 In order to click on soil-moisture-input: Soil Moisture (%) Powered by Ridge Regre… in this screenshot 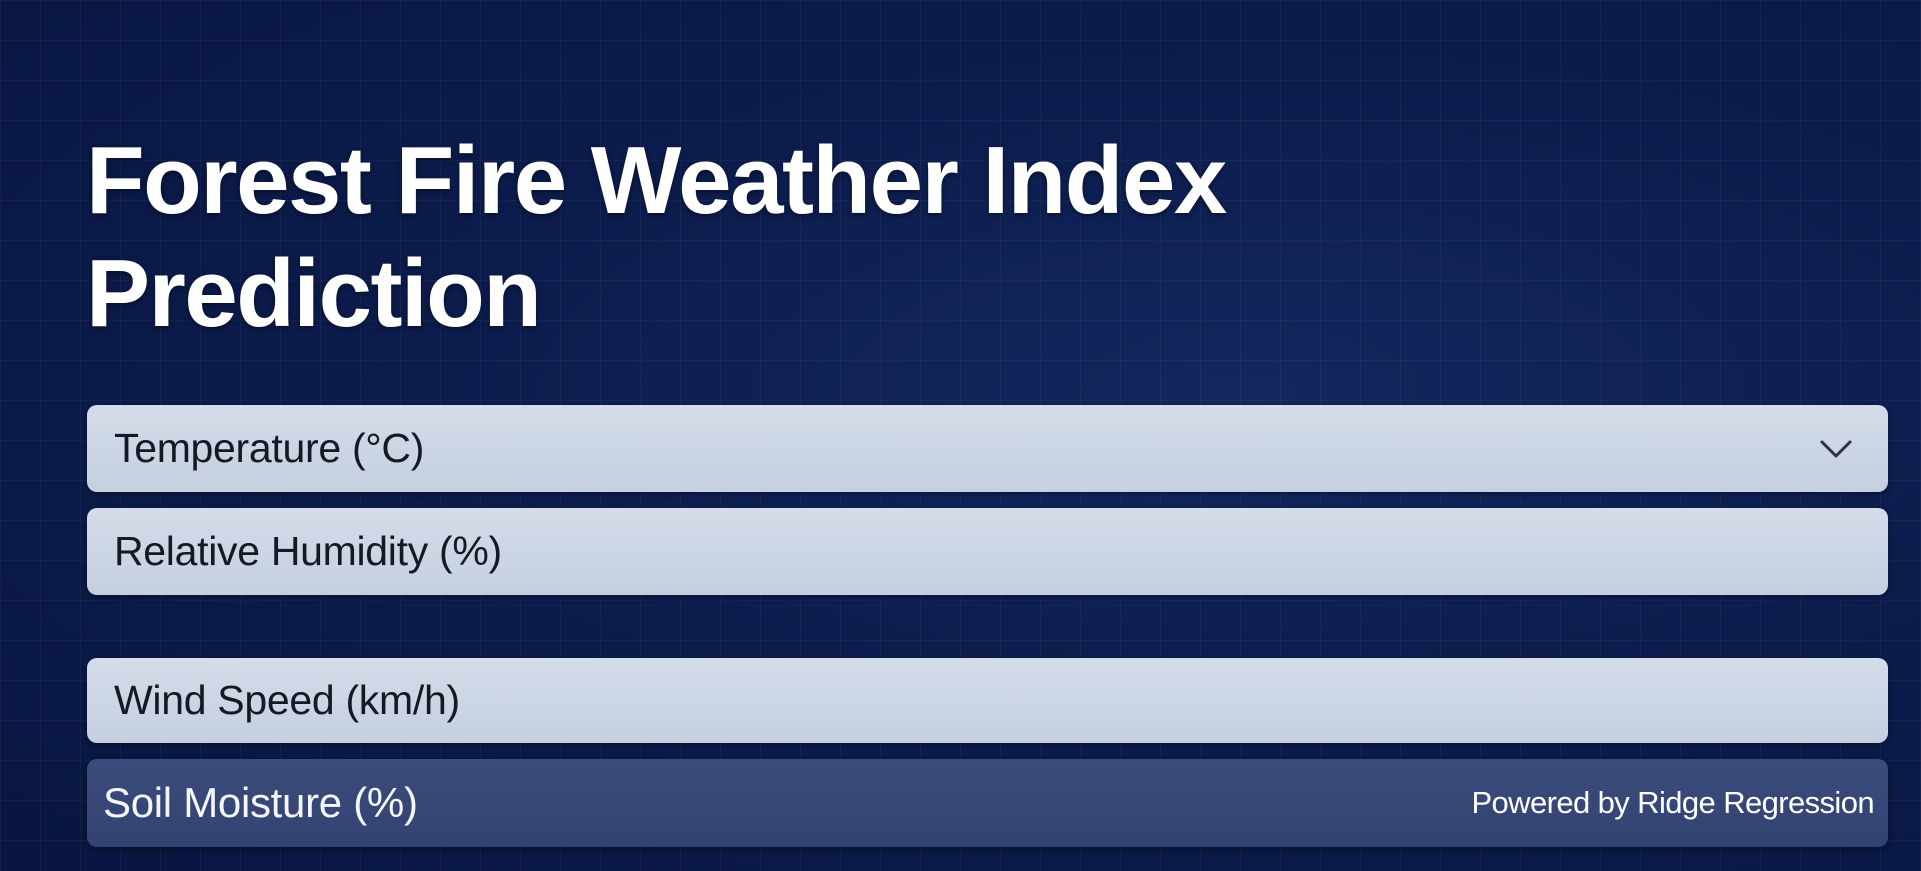, I will do `click(987, 803)`.